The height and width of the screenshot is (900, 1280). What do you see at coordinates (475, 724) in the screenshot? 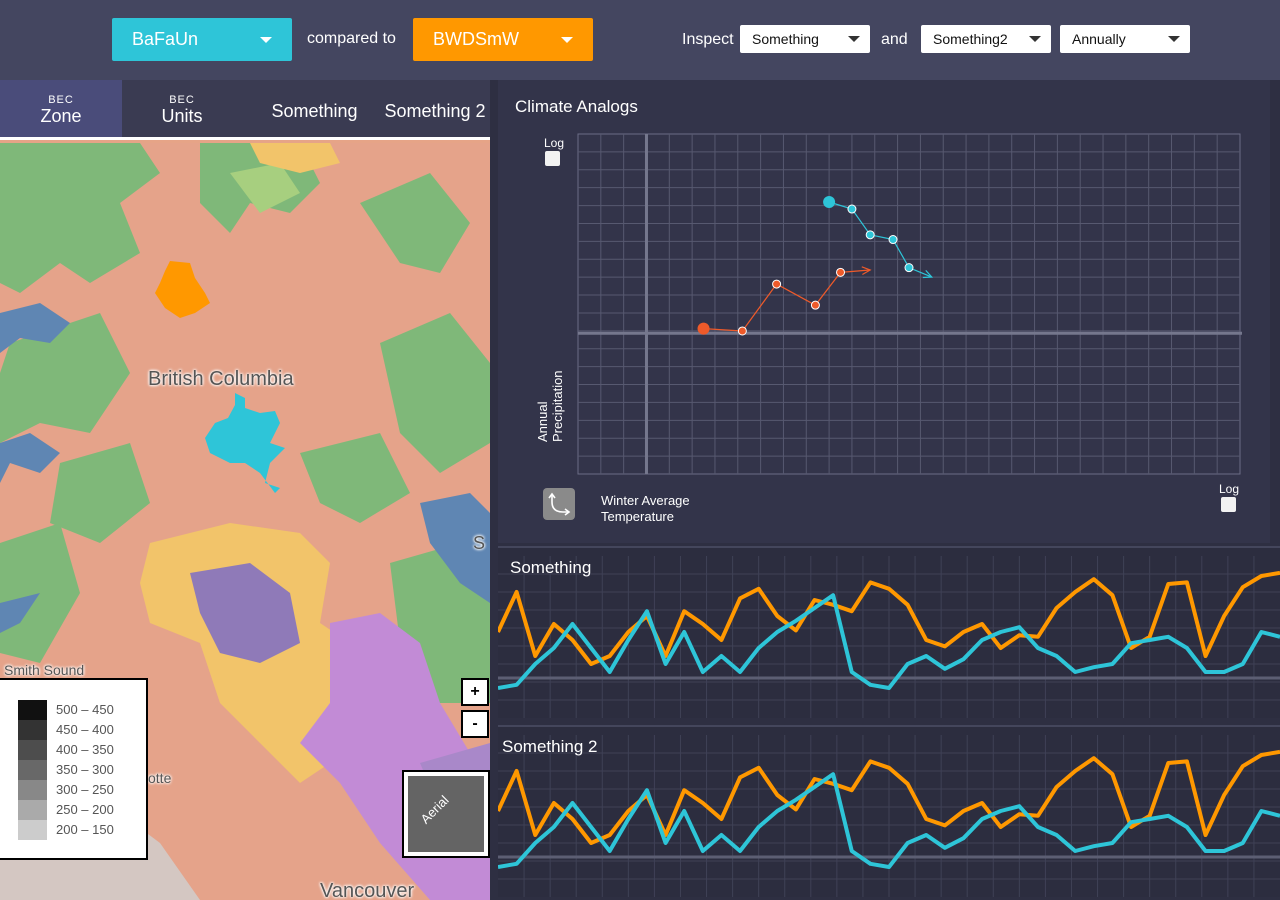
I see `zoom-out-button: -` at bounding box center [475, 724].